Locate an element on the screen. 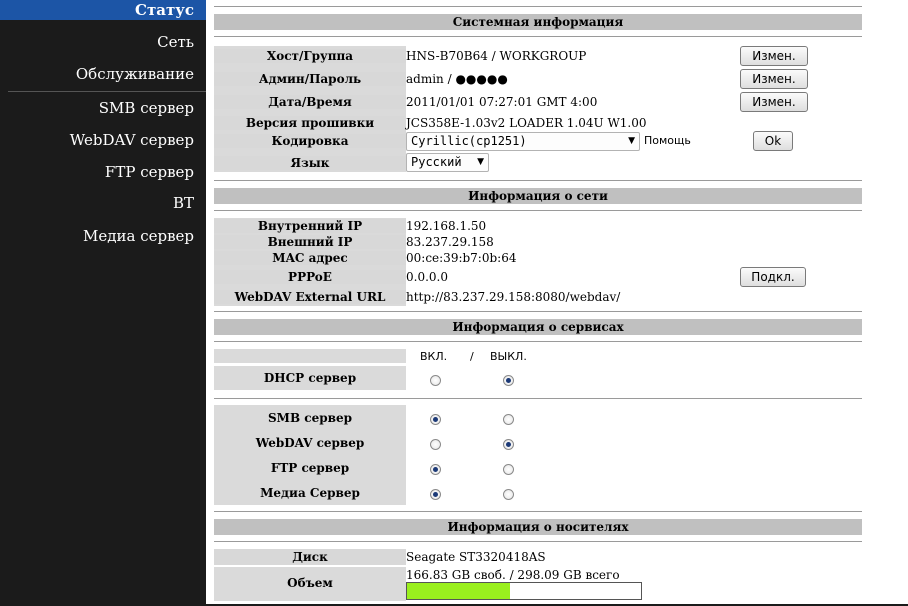 The width and height of the screenshot is (908, 606). sidebar-item-maintenance: Обслуживание is located at coordinates (135, 74).